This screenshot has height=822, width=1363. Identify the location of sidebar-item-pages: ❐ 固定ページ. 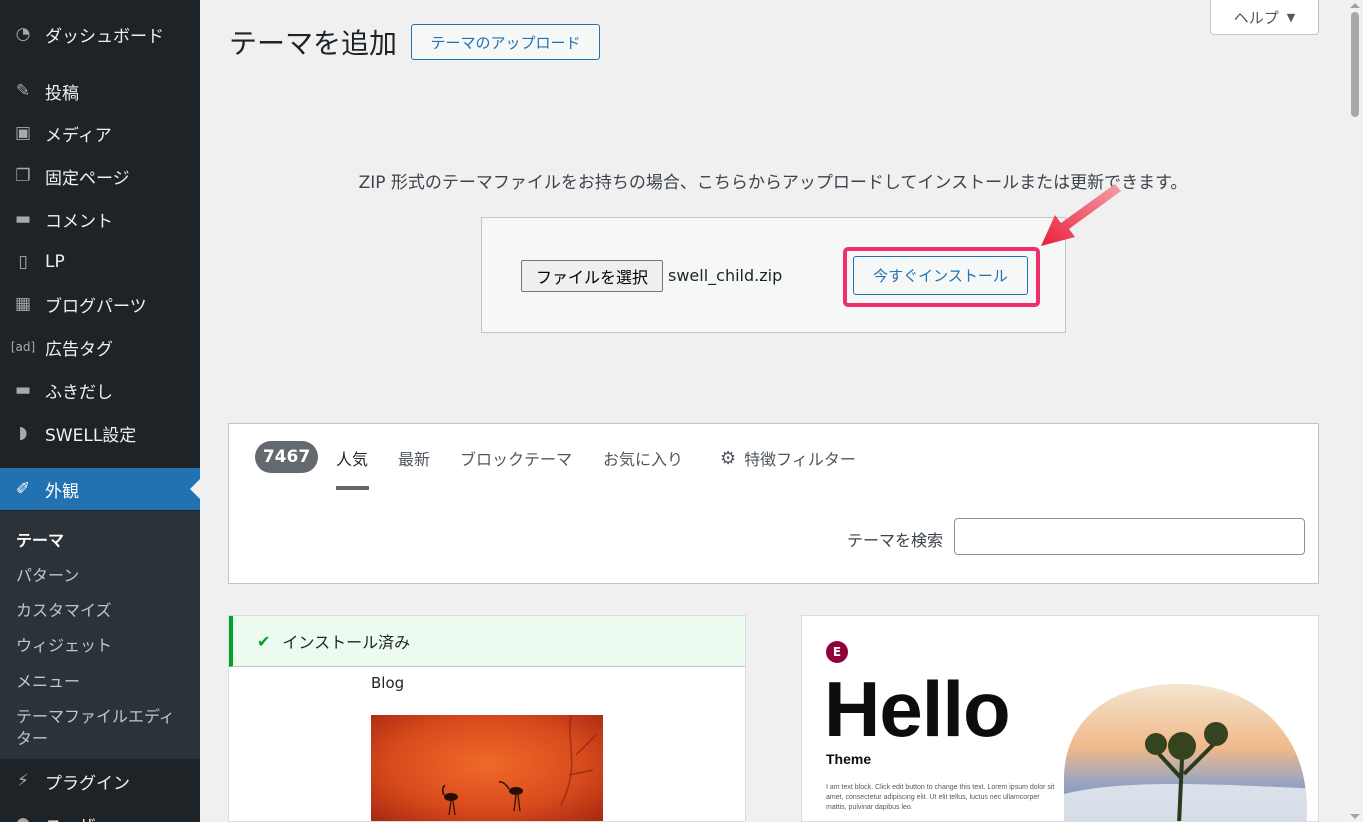
(100, 176).